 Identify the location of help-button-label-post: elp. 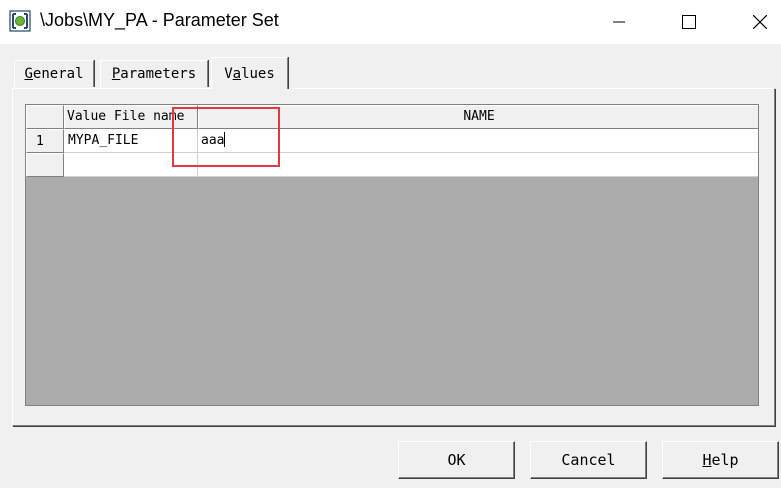
(725, 460).